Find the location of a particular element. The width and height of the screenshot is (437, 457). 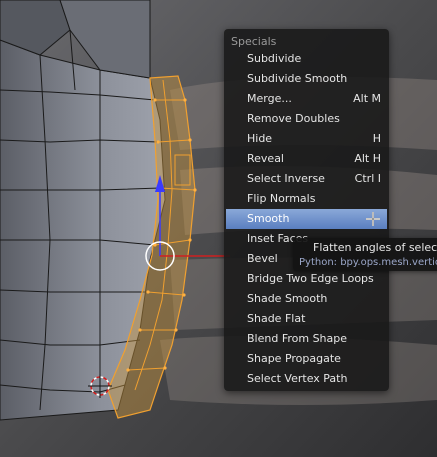

menu-item-label: Bevel is located at coordinates (262, 258).